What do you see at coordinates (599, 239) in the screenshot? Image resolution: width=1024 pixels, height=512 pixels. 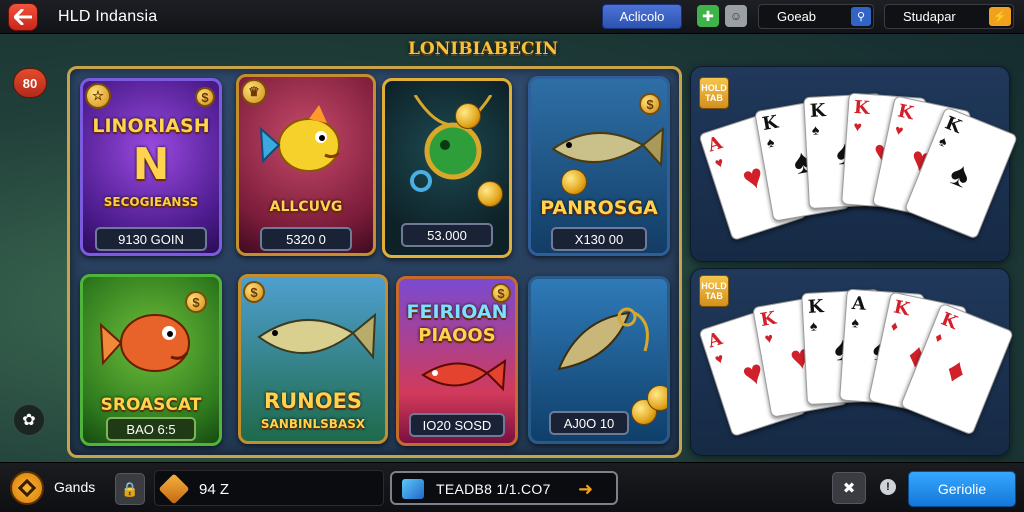 I see `game-price: X130 00` at bounding box center [599, 239].